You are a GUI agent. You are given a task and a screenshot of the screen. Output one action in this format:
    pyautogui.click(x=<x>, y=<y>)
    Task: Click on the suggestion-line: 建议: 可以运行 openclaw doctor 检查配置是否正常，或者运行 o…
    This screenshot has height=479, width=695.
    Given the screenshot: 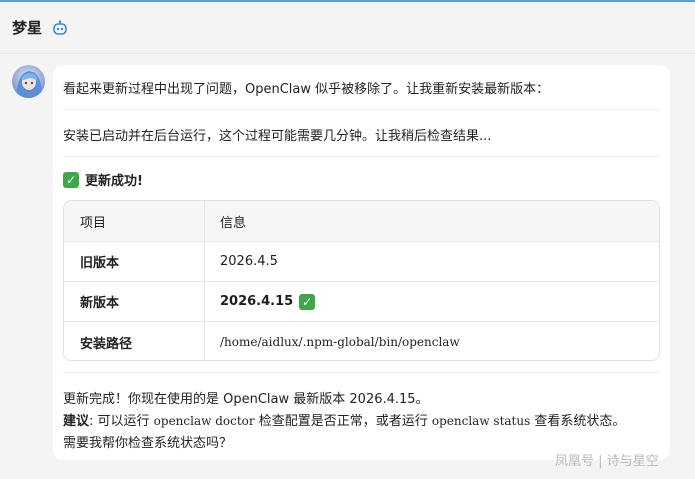 What is the action you would take?
    pyautogui.click(x=344, y=419)
    